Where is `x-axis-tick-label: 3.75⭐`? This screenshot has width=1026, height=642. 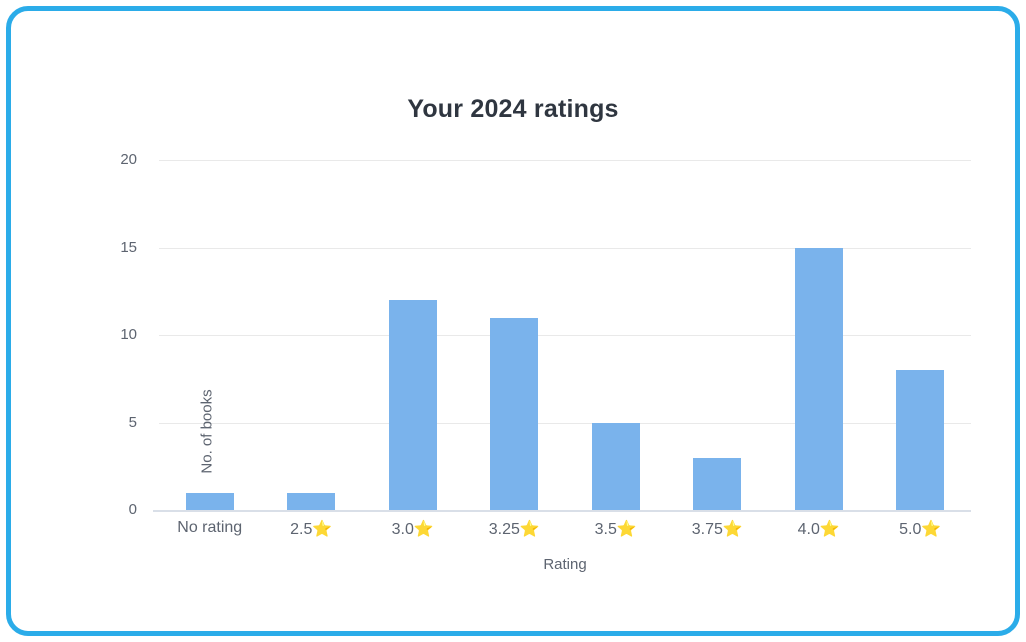 x-axis-tick-label: 3.75⭐ is located at coordinates (717, 529).